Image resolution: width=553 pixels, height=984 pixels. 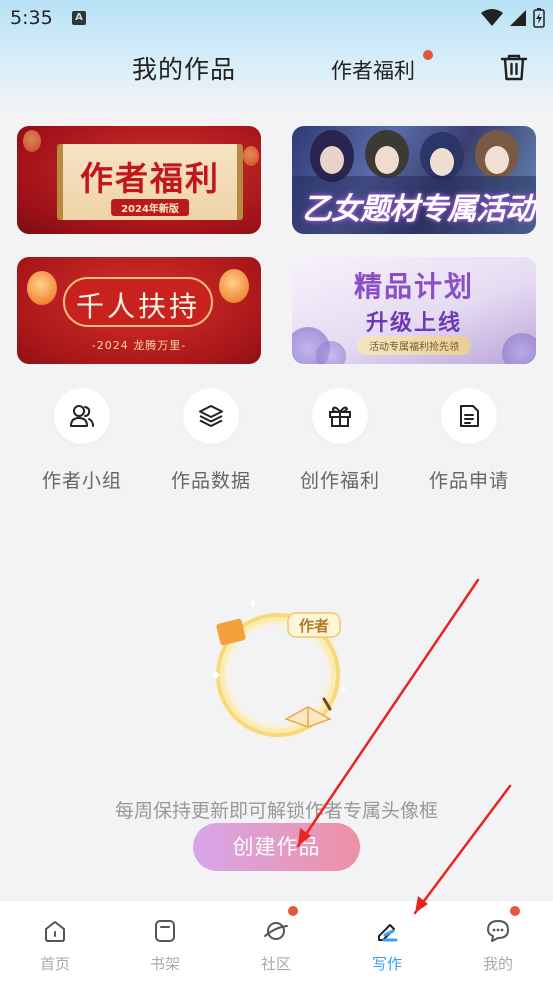 What do you see at coordinates (150, 207) in the screenshot?
I see `banner-subtitle: 2024年新版` at bounding box center [150, 207].